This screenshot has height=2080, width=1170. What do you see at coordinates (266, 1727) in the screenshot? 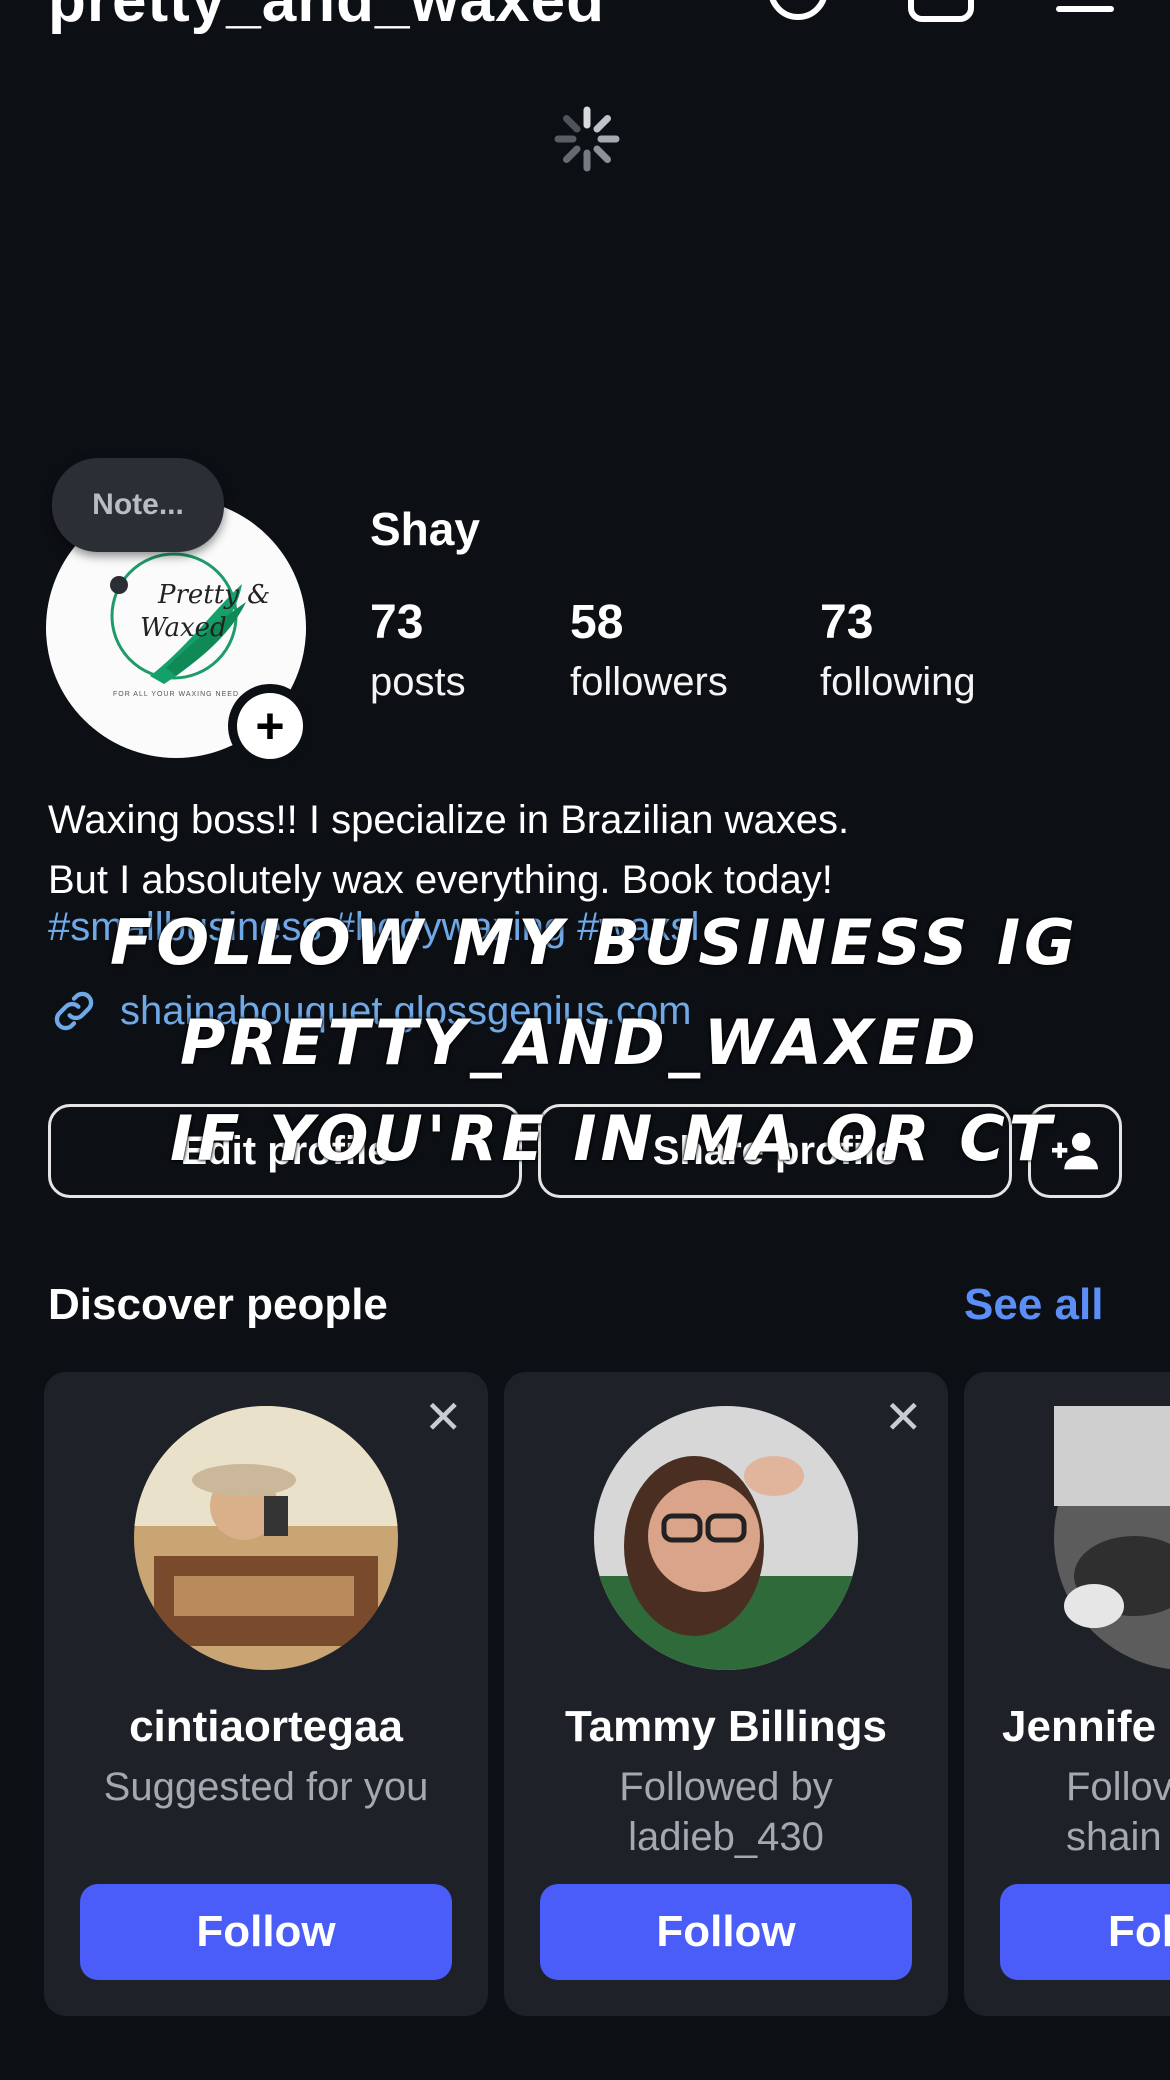
I see `suggestion-name: cintiaortegaa` at bounding box center [266, 1727].